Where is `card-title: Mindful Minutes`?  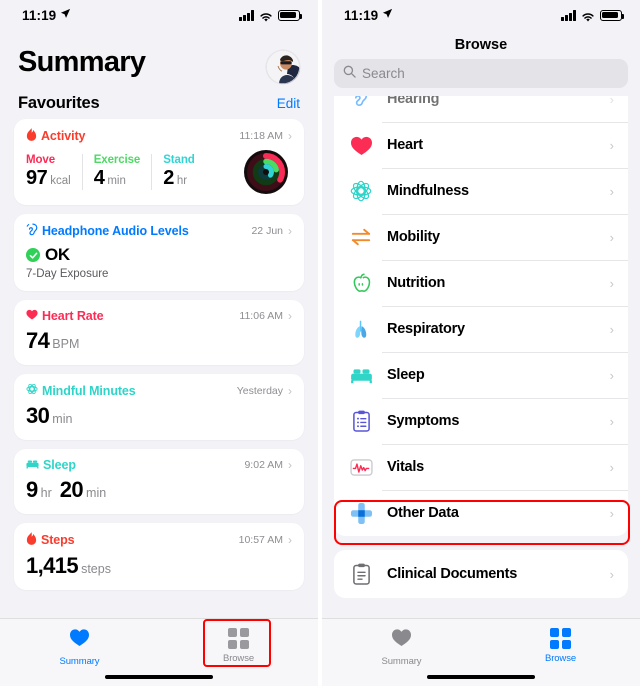 card-title: Mindful Minutes is located at coordinates (89, 390).